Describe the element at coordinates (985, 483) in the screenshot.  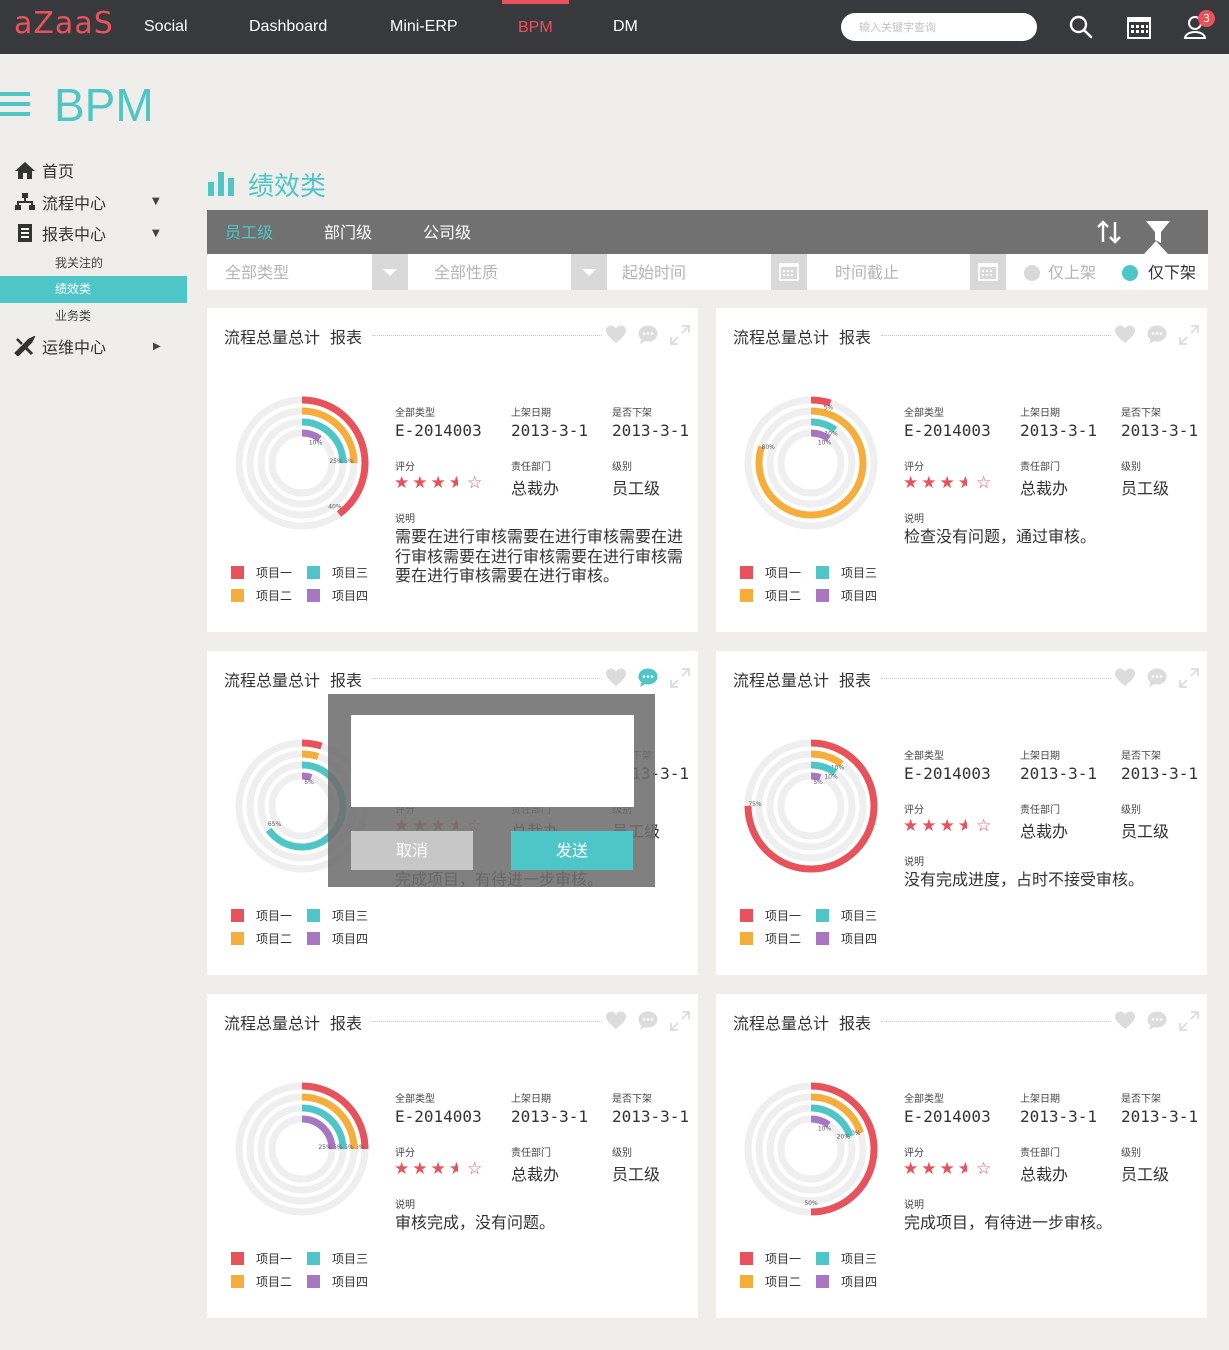
I see `star-empty-icon: ☆` at that location.